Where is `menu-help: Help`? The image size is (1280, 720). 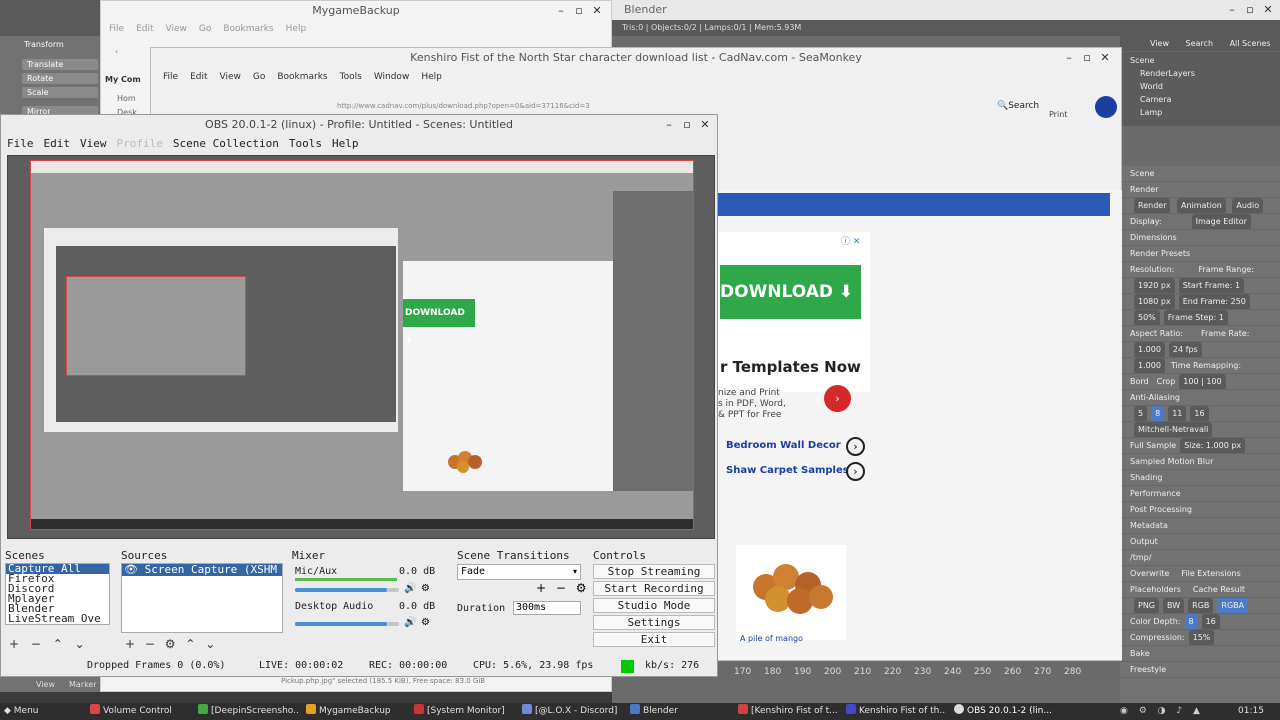 menu-help: Help is located at coordinates (296, 29).